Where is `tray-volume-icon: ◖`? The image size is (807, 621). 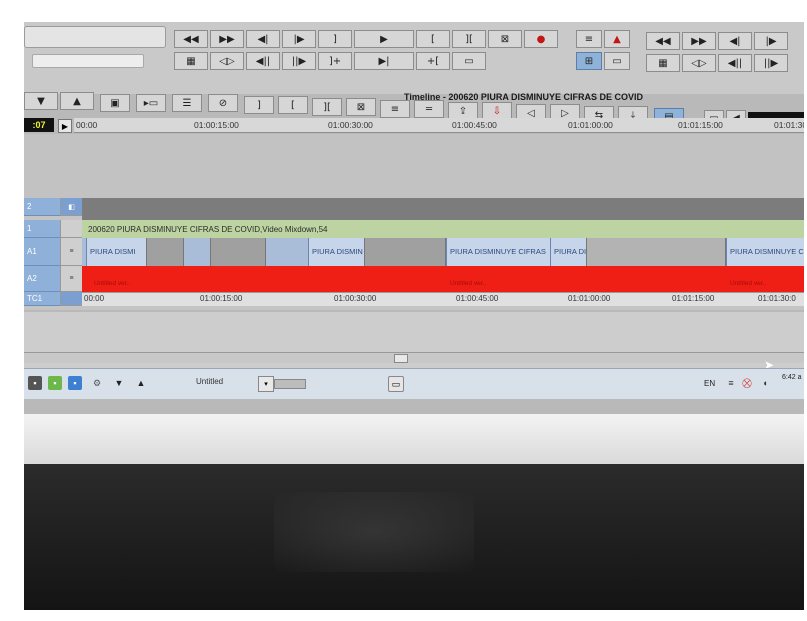
tray-volume-icon: ◖ is located at coordinates (765, 383).